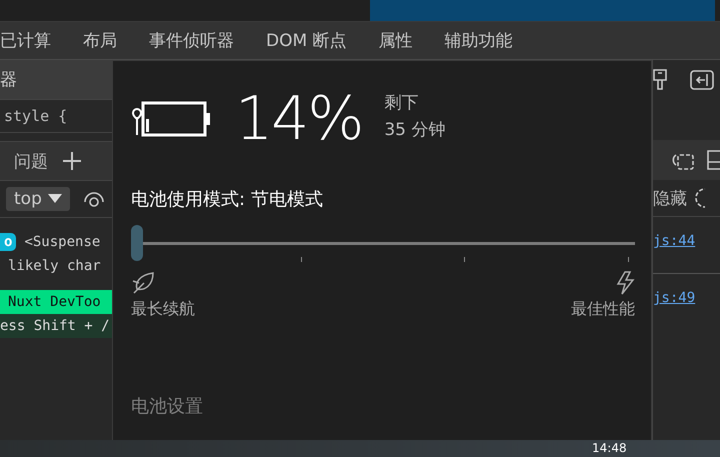 The width and height of the screenshot is (720, 457). Describe the element at coordinates (100, 40) in the screenshot. I see `panel-tab: 布局` at that location.